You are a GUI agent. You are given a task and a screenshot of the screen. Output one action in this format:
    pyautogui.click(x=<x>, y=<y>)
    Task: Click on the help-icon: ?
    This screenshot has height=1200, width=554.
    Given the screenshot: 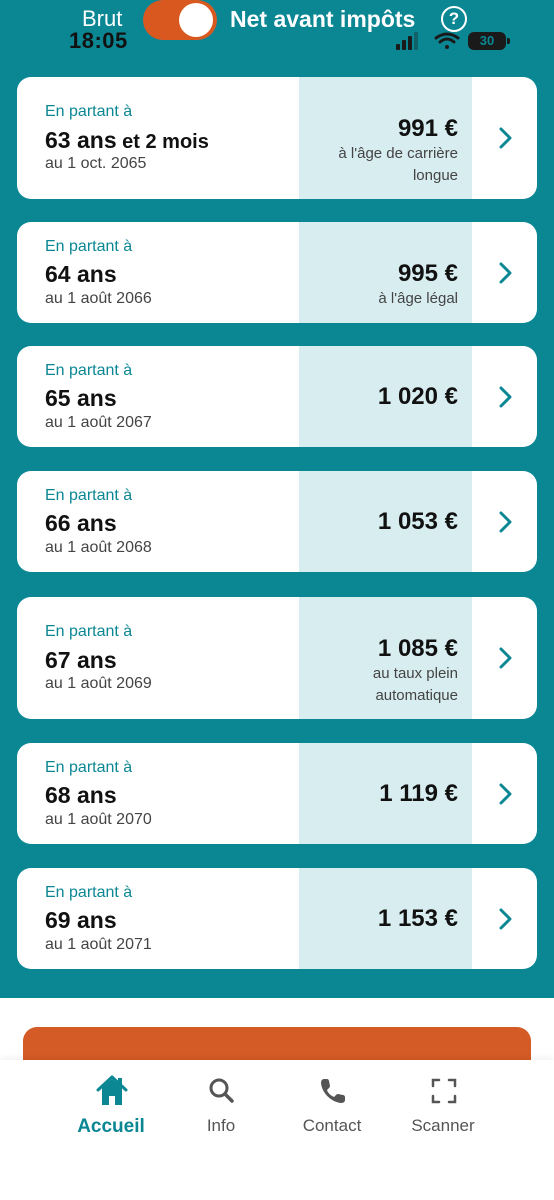 What is the action you would take?
    pyautogui.click(x=454, y=19)
    